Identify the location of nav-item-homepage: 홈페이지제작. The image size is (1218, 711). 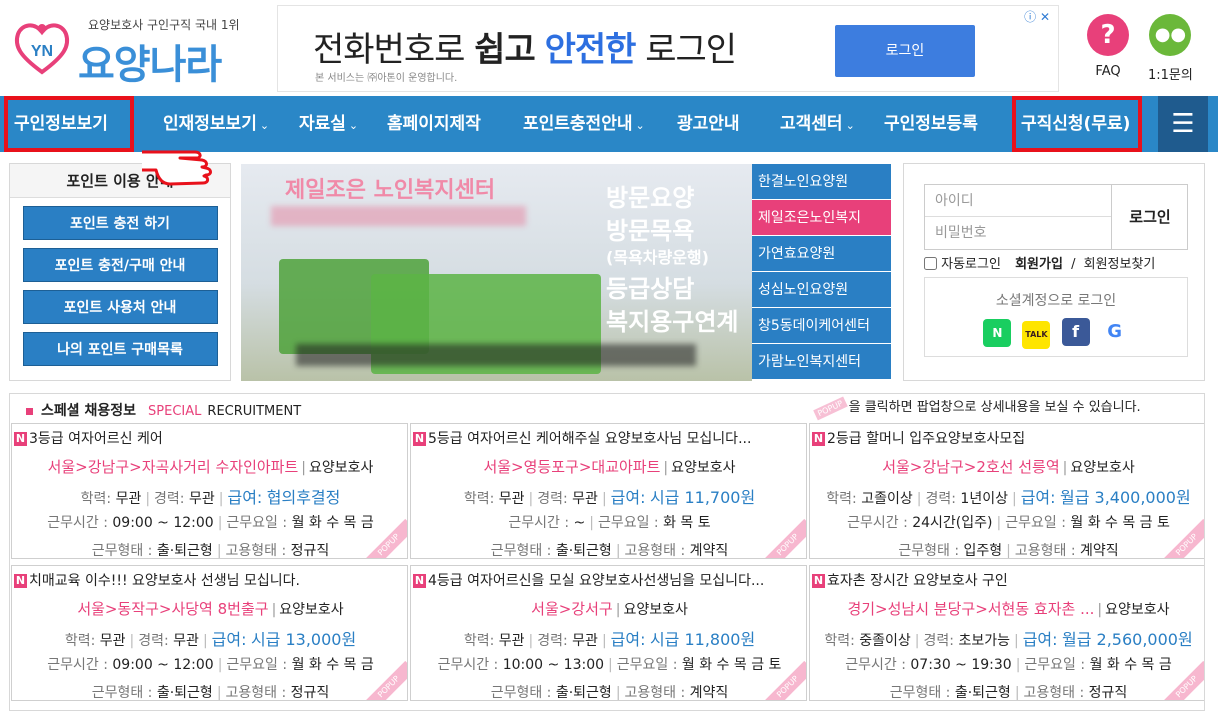
(435, 124).